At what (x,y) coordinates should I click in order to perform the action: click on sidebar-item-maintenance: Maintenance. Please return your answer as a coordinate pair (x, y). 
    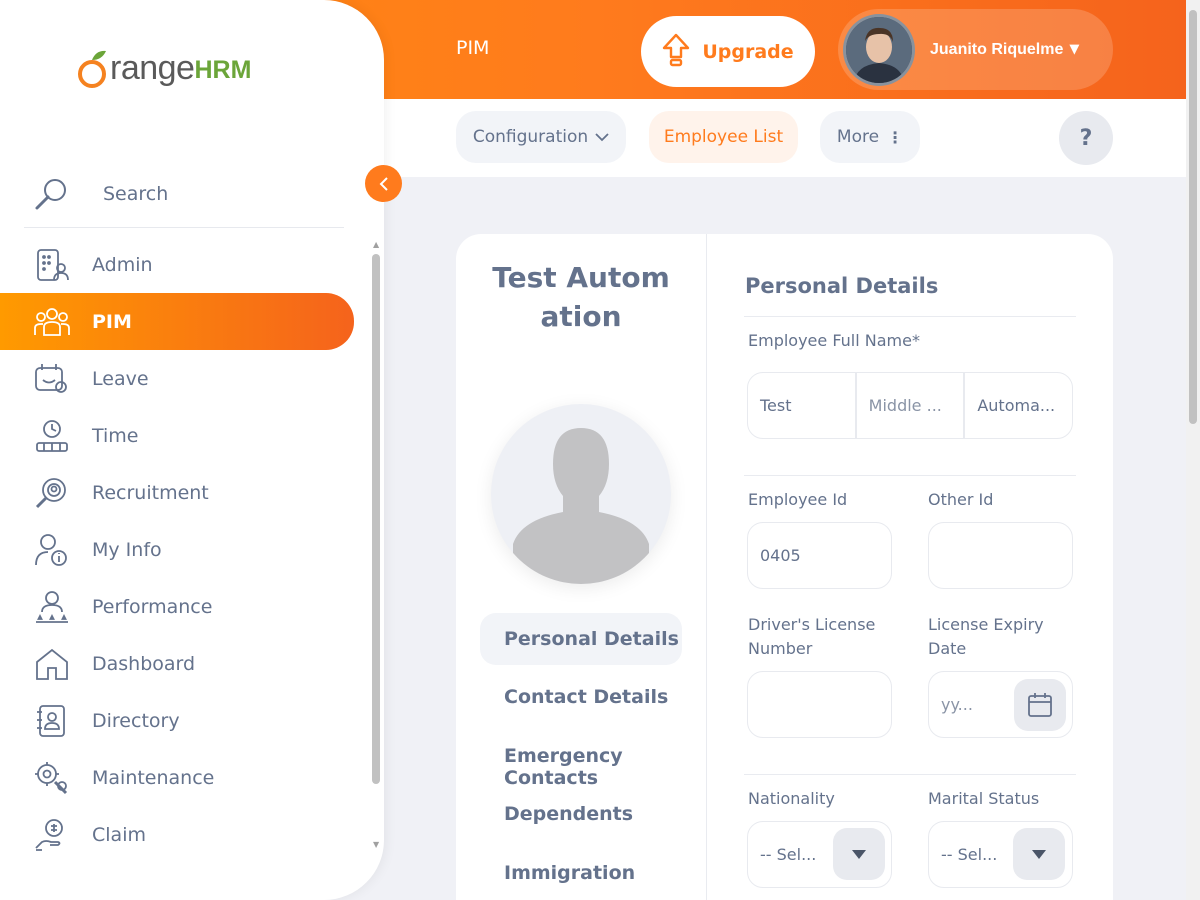
    Looking at the image, I should click on (177, 777).